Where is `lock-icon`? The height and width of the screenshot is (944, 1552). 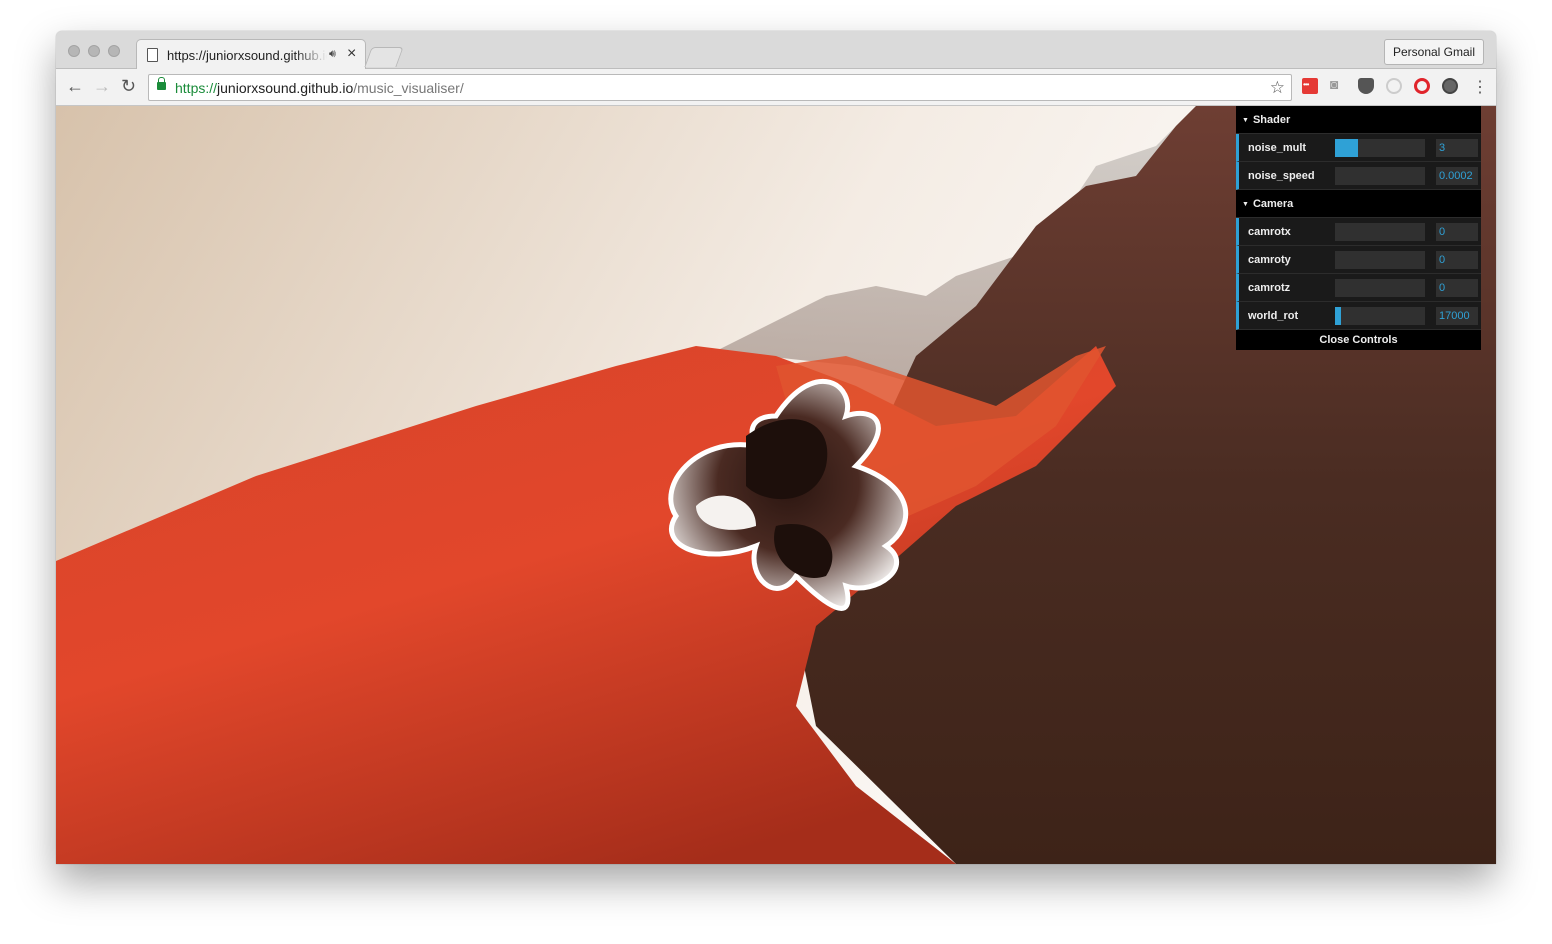 lock-icon is located at coordinates (161, 83).